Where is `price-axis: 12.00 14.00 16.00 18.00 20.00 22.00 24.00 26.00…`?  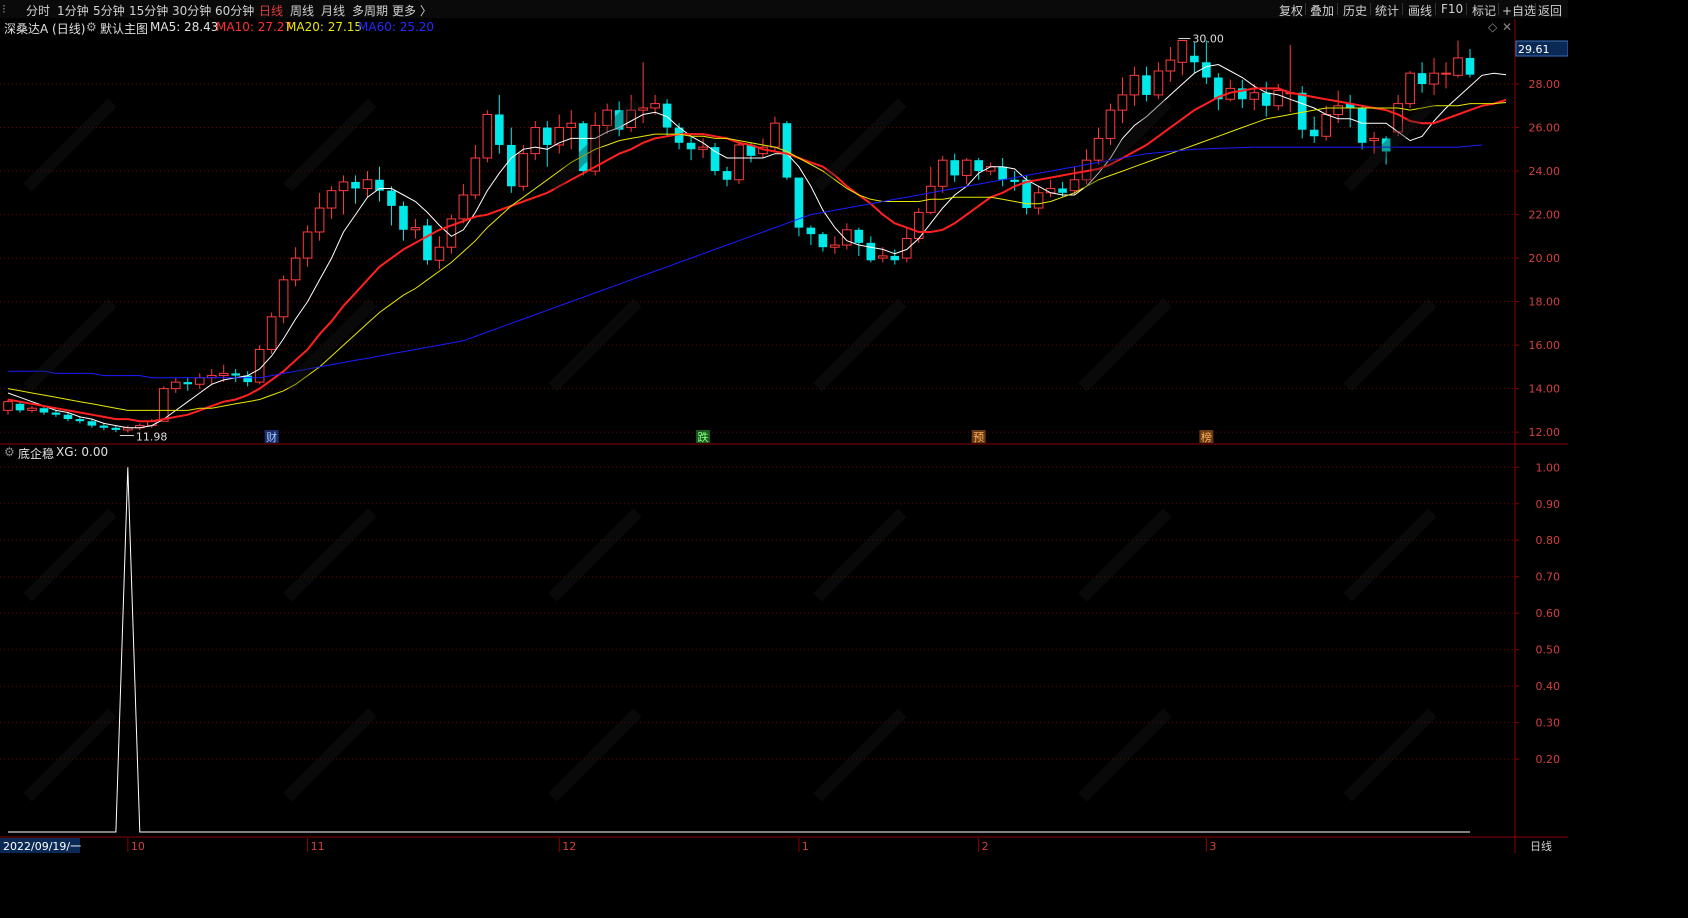
price-axis: 12.00 14.00 16.00 18.00 20.00 22.00 24.00 26.00… is located at coordinates (1541, 239).